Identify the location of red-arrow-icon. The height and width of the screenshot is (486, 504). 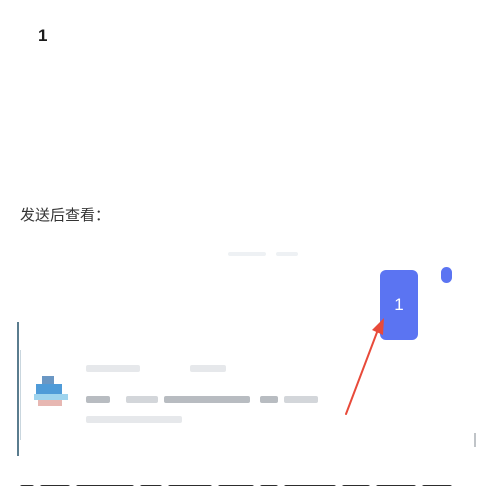
(364, 366).